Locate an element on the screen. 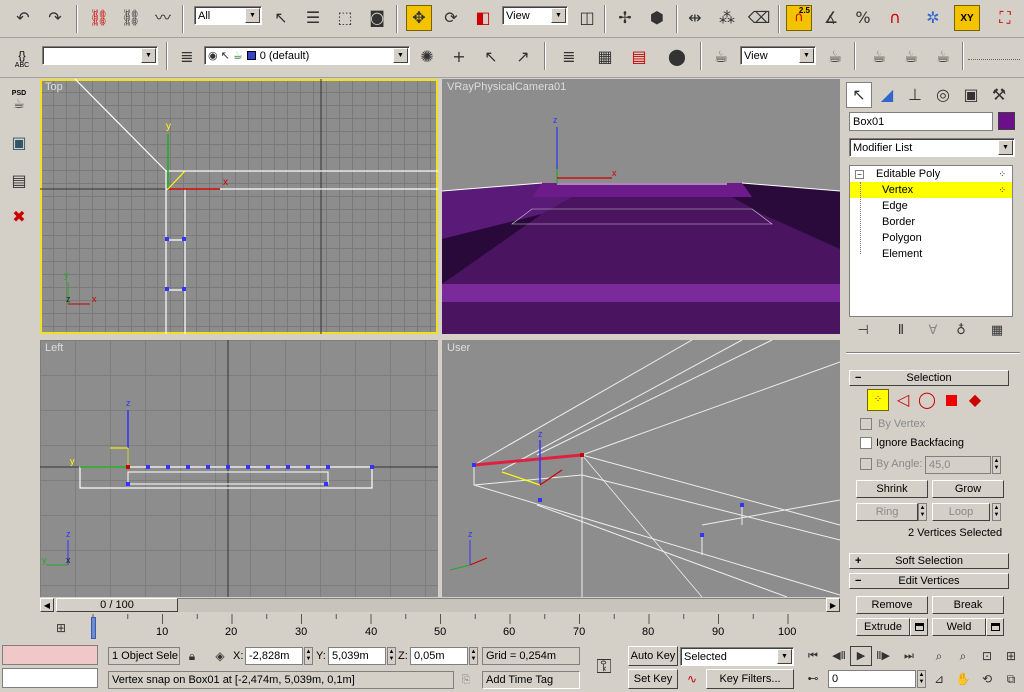 This screenshot has height=692, width=1024. remove-button: Remove is located at coordinates (892, 605).